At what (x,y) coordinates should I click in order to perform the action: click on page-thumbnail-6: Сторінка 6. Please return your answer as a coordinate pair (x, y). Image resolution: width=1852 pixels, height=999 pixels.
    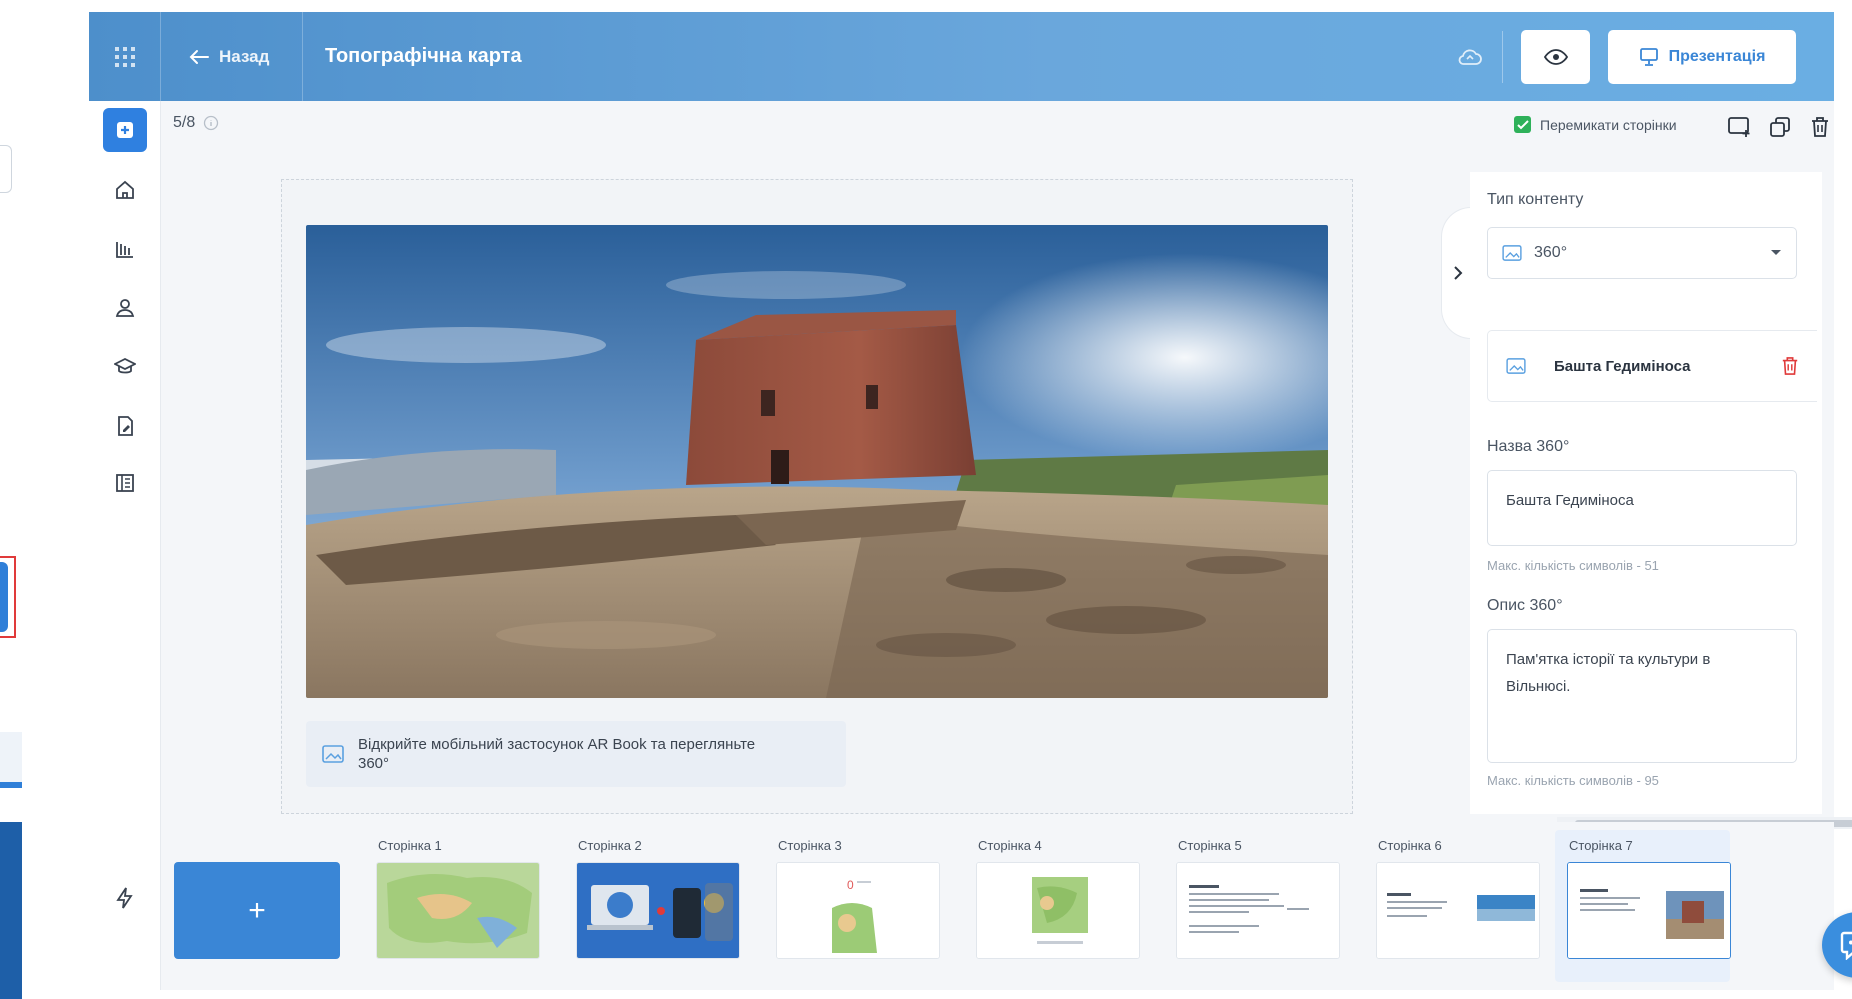
    Looking at the image, I should click on (1452, 898).